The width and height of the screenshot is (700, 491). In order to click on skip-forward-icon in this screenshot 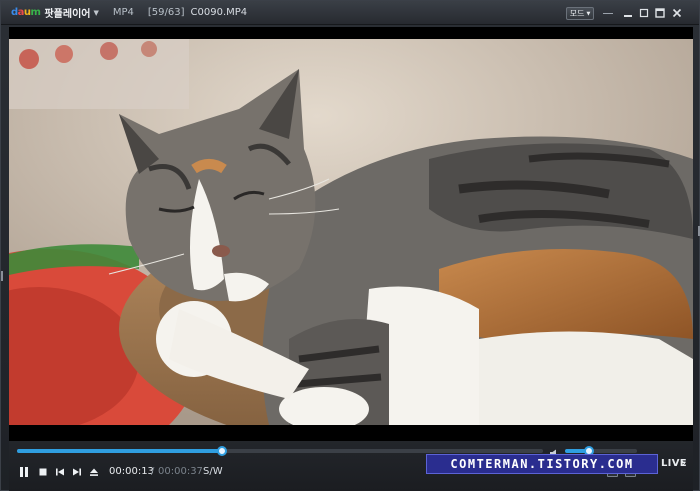, I will do `click(77, 472)`.